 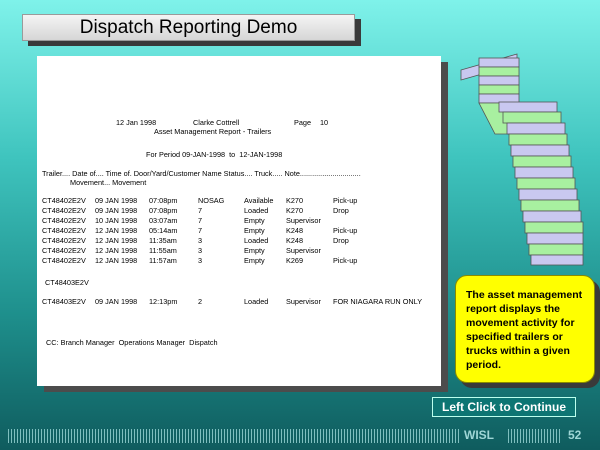 I want to click on report-period: For Period 09-JAN-1998 to 12-JAN-1998, so click(x=214, y=154).